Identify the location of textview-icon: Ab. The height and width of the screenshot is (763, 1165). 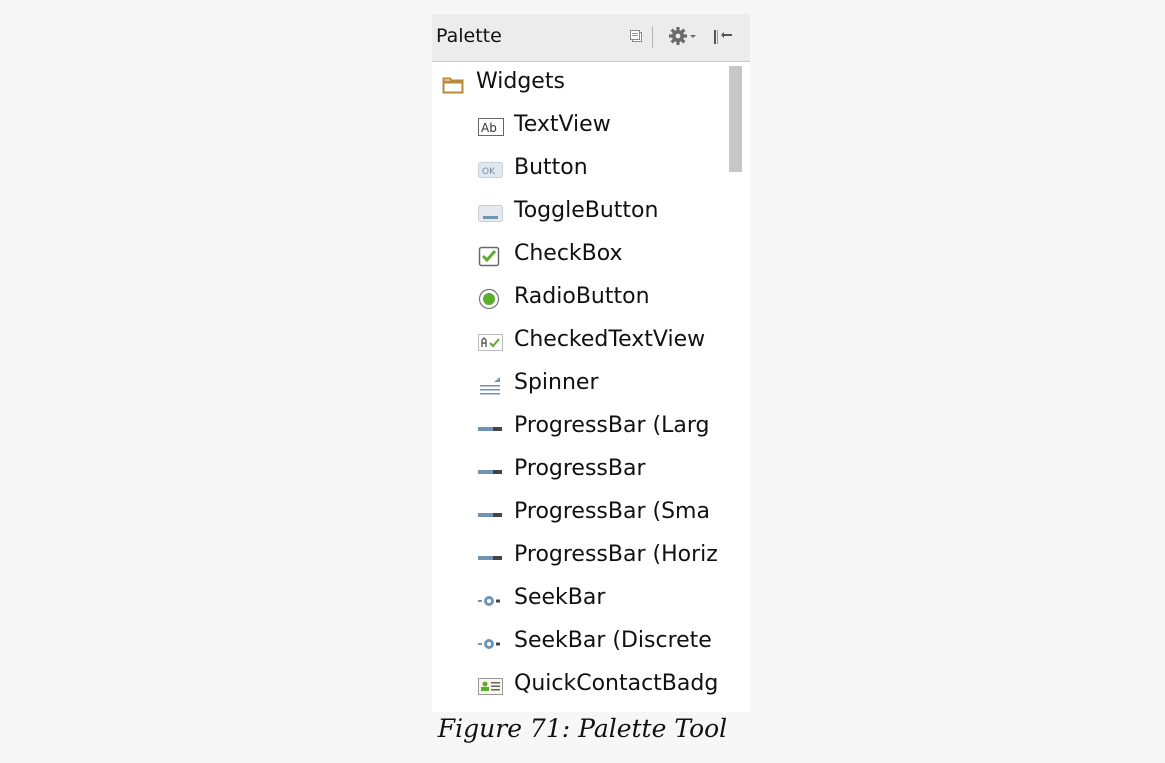
(491, 127).